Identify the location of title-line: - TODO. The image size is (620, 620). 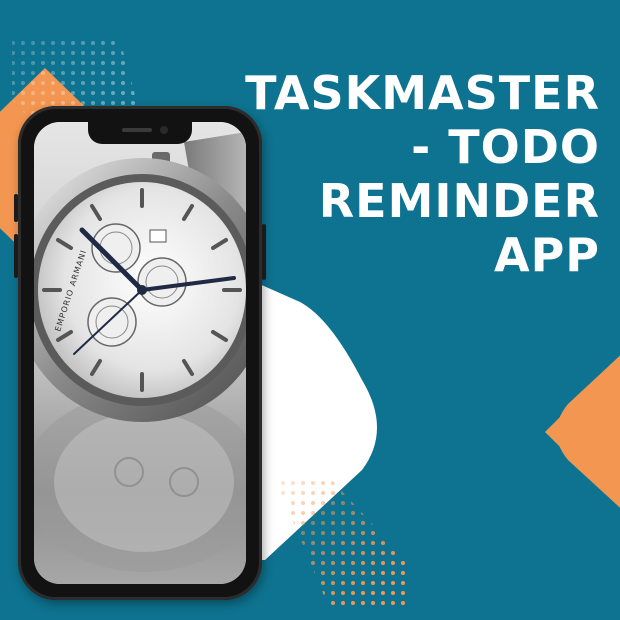
(505, 147).